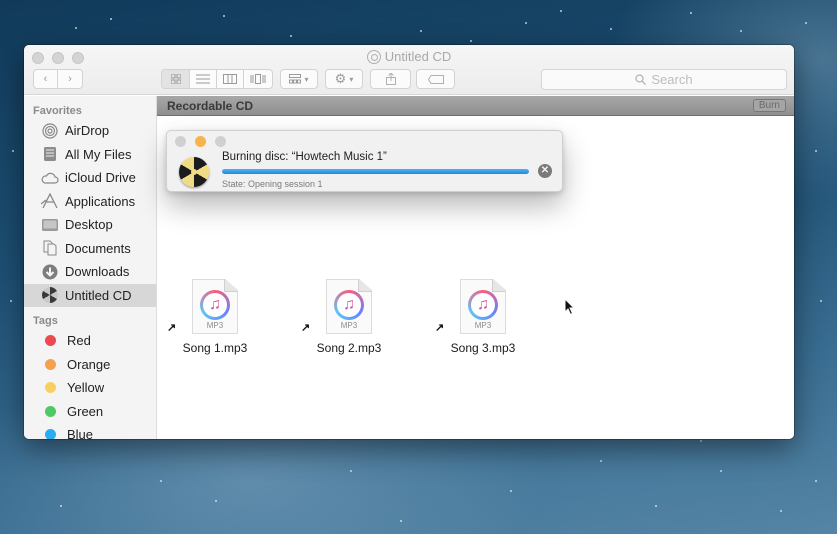 Image resolution: width=837 pixels, height=534 pixels. I want to click on share-button, so click(390, 79).